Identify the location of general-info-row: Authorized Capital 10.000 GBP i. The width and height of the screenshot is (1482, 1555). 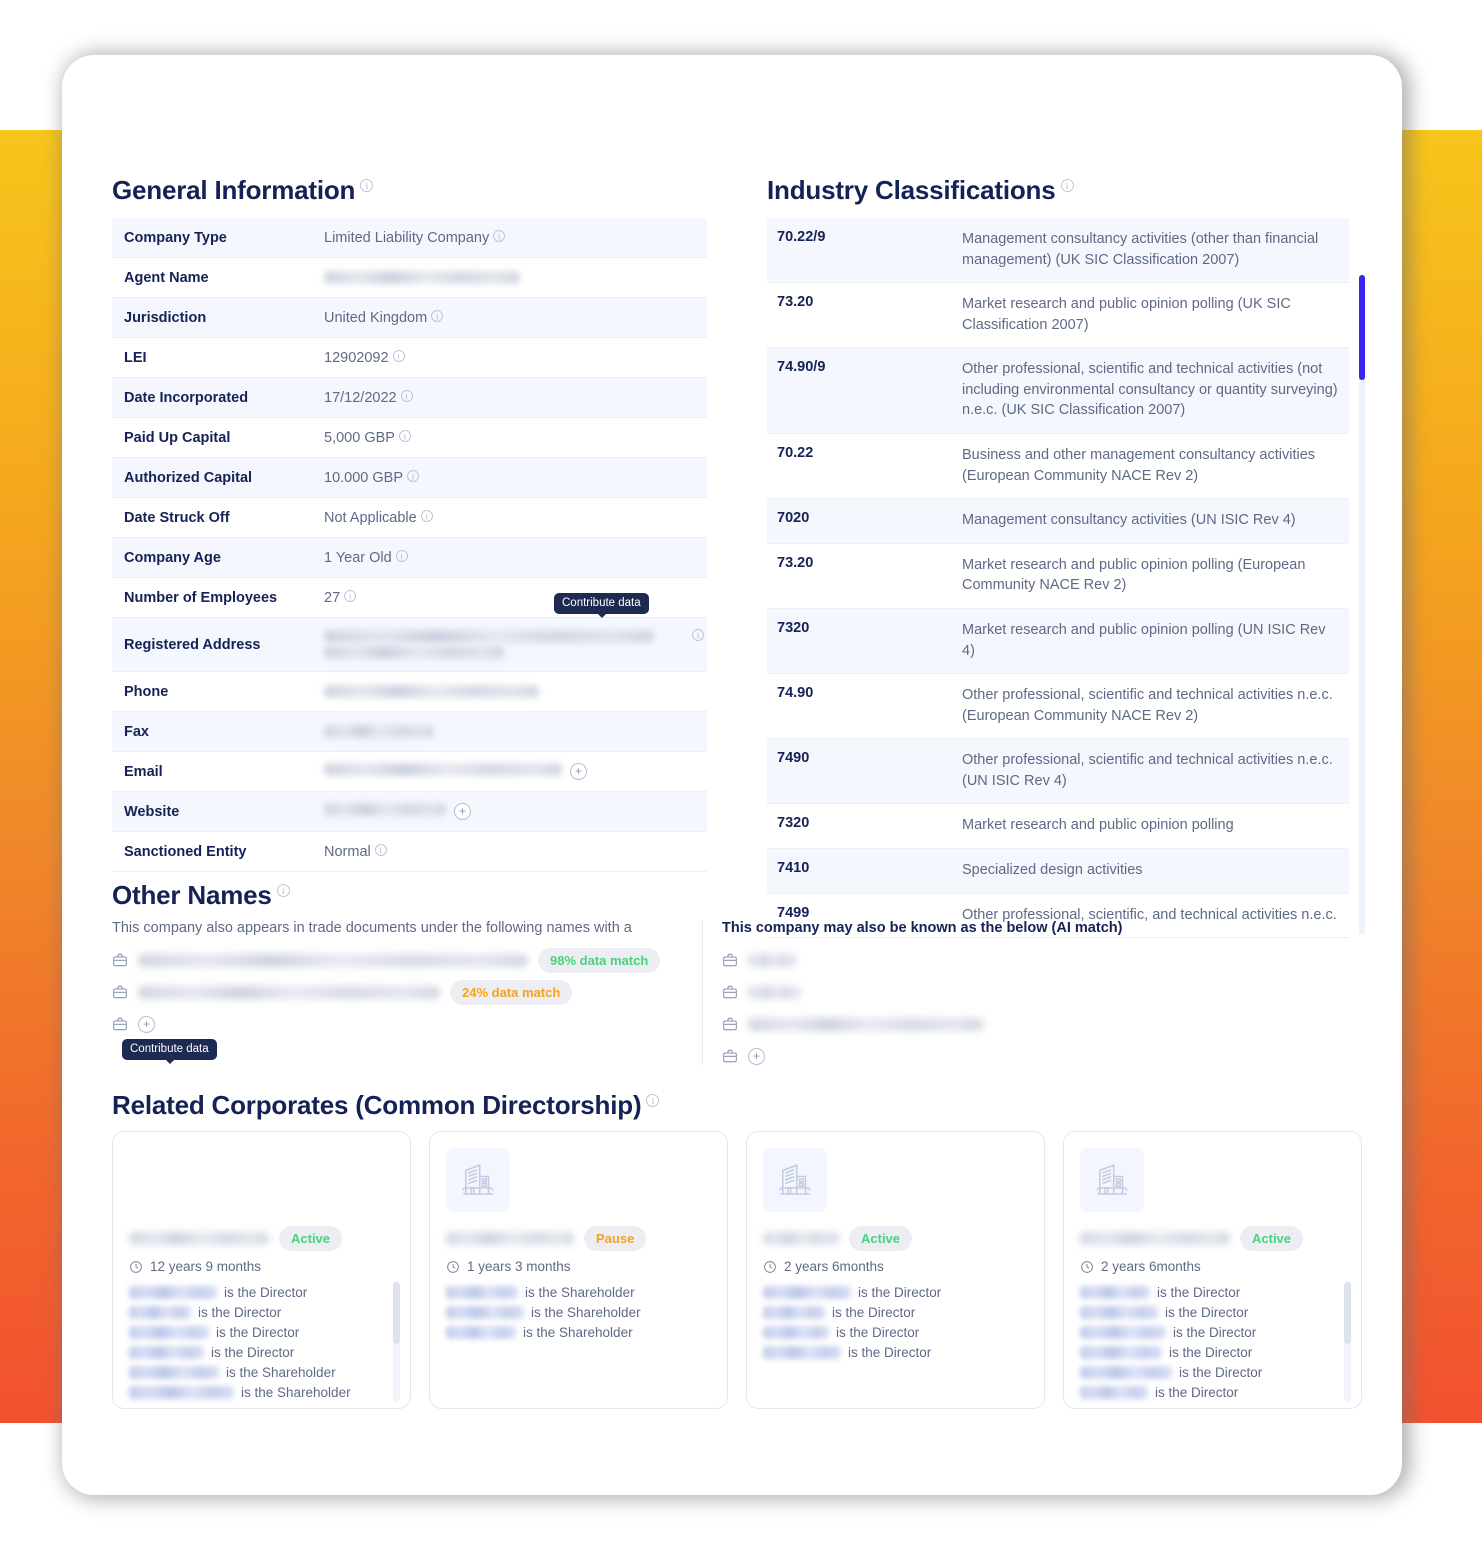
(409, 478).